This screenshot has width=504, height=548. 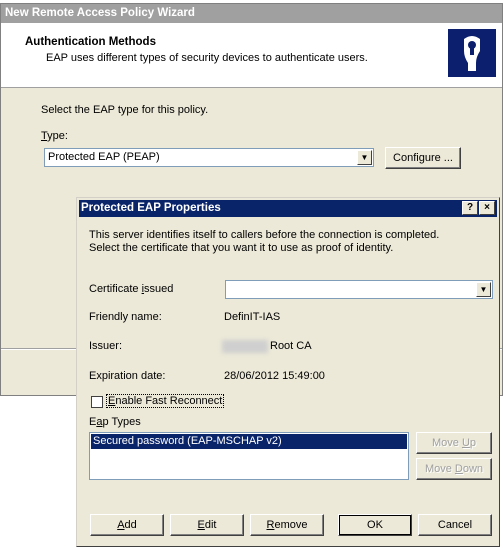 I want to click on eap-types-list: Secured password (EAP-MSCHAP v2), so click(x=249, y=456).